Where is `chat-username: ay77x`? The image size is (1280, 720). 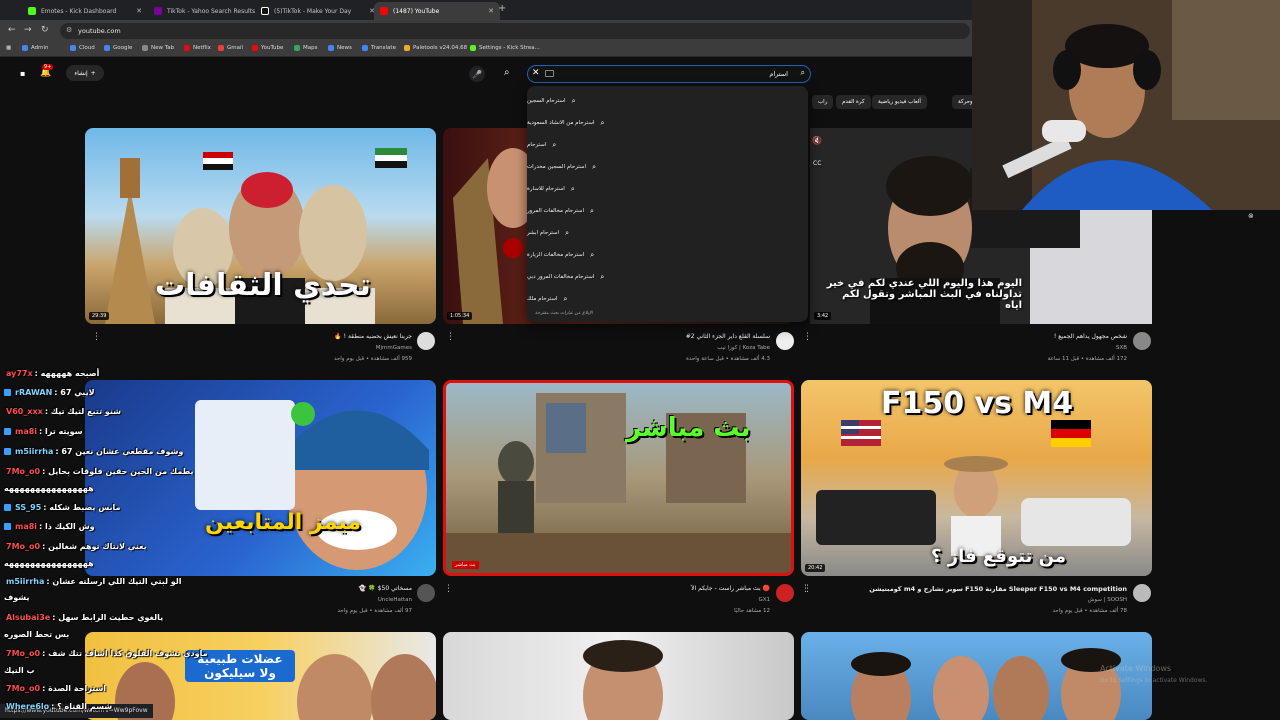 chat-username: ay77x is located at coordinates (19, 373).